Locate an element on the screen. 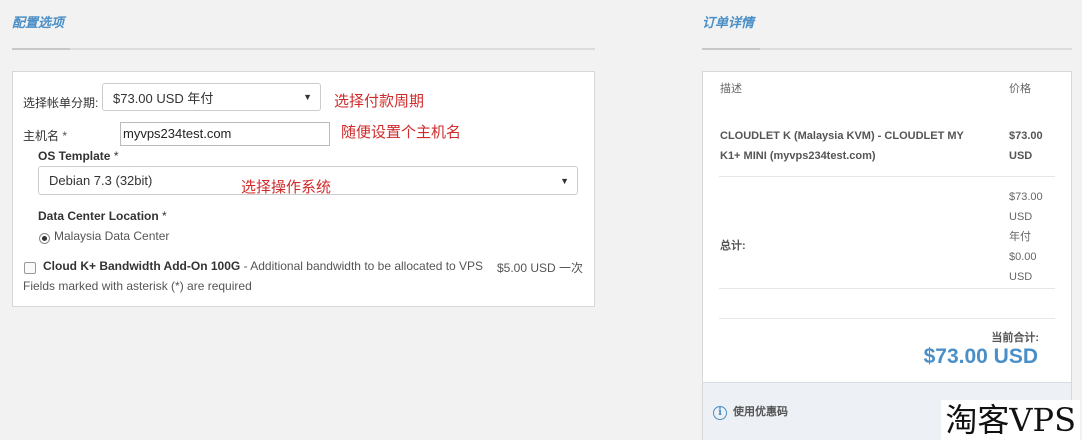 The width and height of the screenshot is (1082, 440). total-breakdown: $73.00 USD 年付 $0.00 USD is located at coordinates (1026, 237).